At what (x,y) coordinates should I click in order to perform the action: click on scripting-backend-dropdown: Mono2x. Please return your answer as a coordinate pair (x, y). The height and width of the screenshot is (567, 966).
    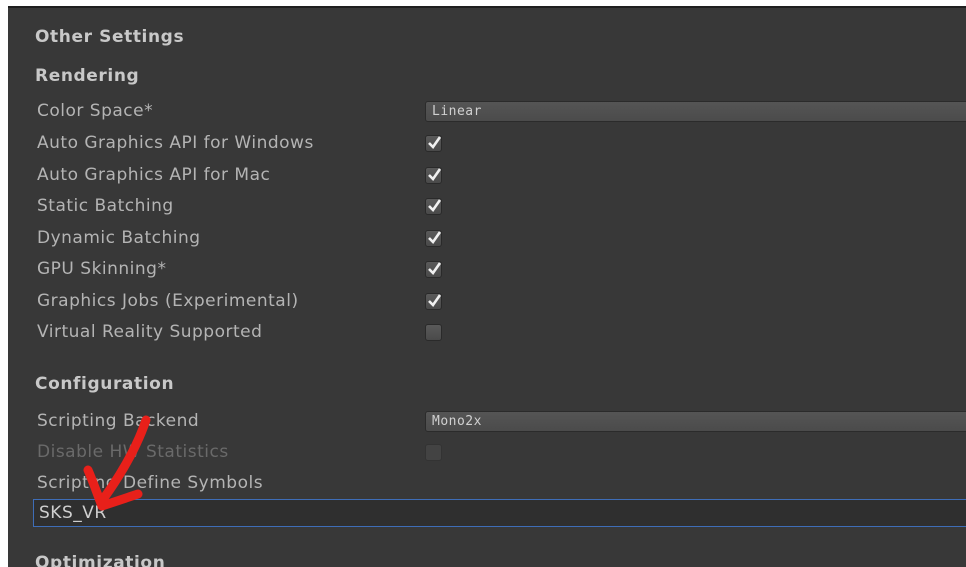
    Looking at the image, I should click on (695, 421).